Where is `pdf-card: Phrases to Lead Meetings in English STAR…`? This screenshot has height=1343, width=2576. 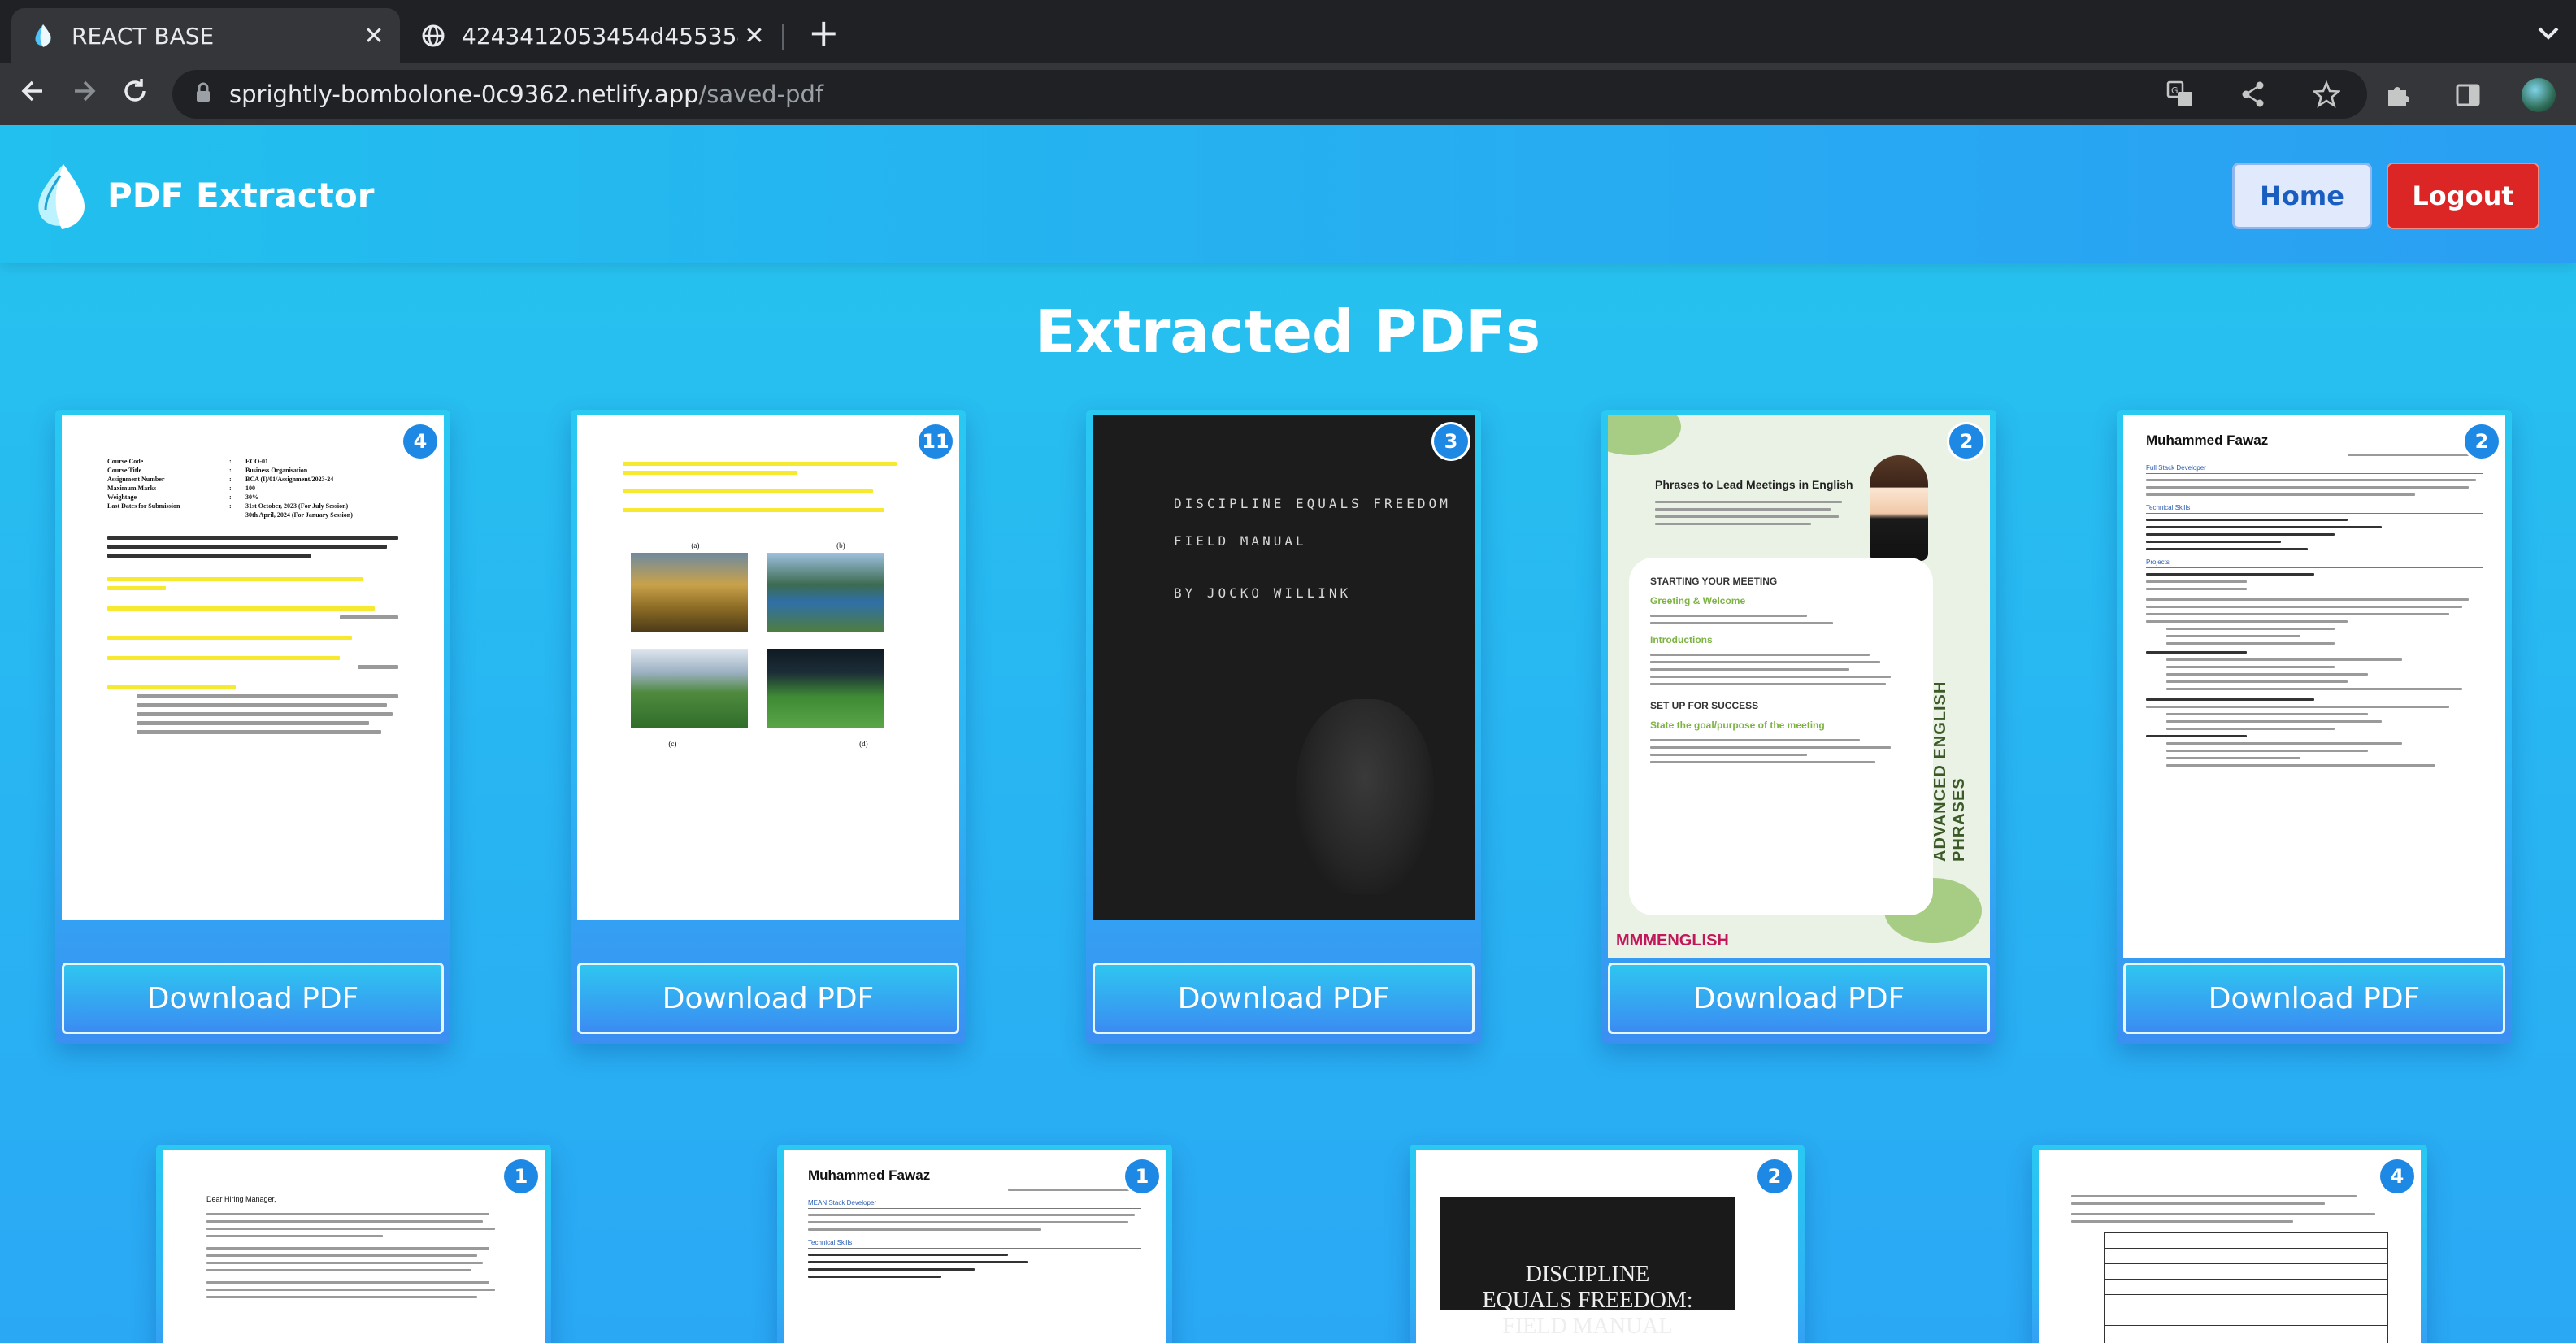 pdf-card: Phrases to Lead Meetings in English STAR… is located at coordinates (1798, 727).